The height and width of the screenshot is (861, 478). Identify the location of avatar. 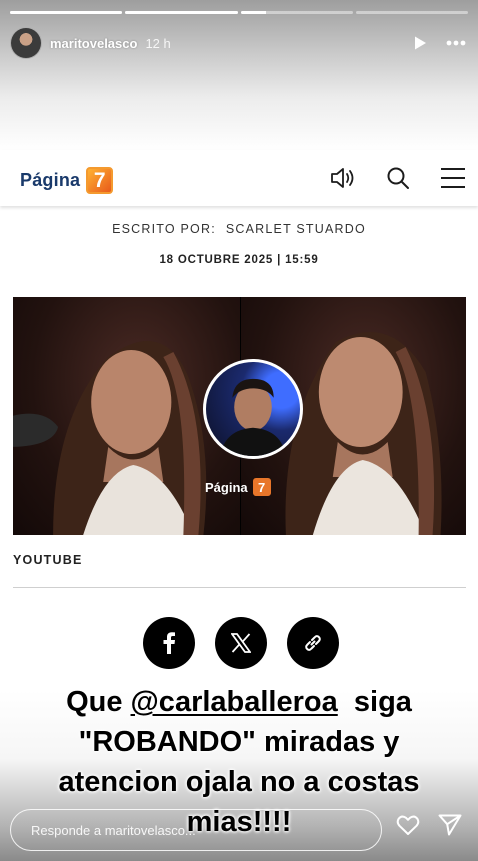
(26, 43).